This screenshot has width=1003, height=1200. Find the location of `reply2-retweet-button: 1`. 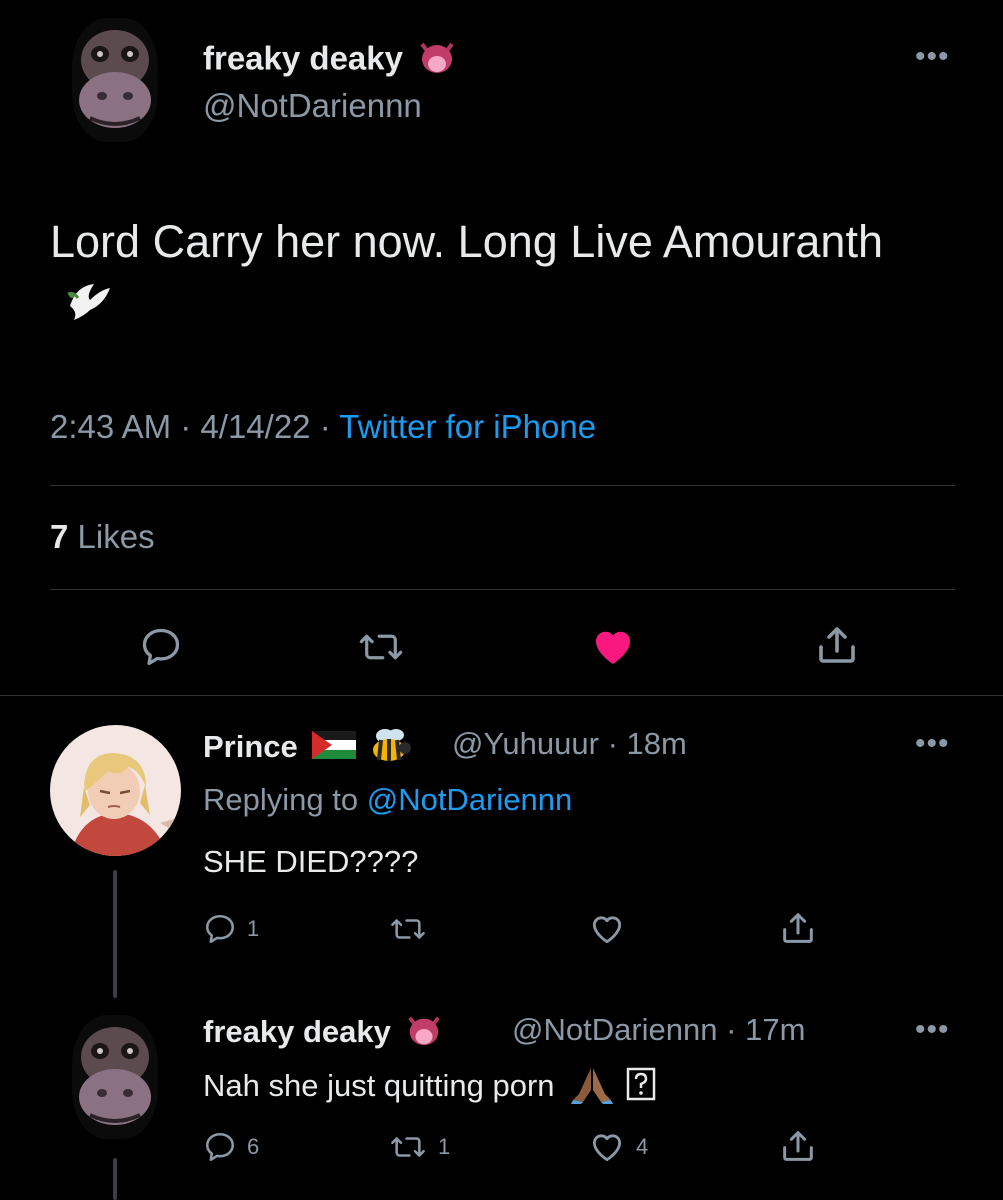

reply2-retweet-button: 1 is located at coordinates (419, 1147).